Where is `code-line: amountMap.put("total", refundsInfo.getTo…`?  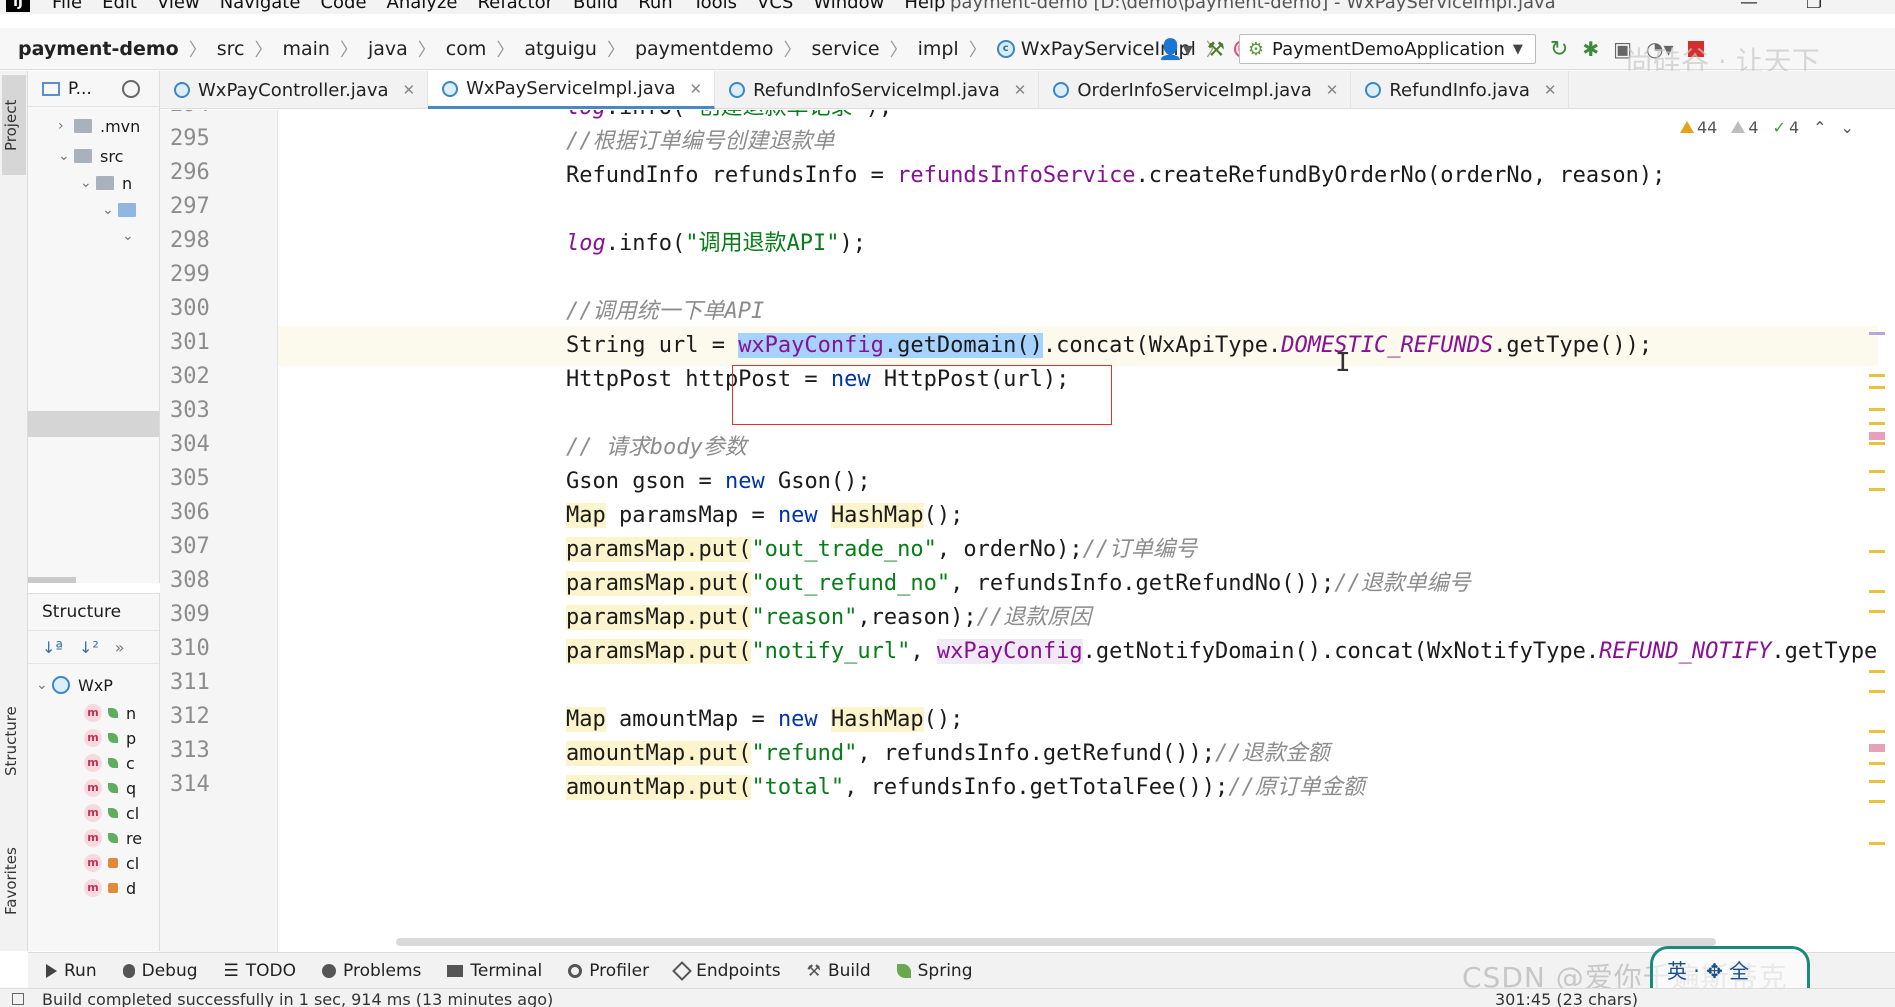
code-line: amountMap.put("total", refundsInfo.getTo… is located at coordinates (1078, 788).